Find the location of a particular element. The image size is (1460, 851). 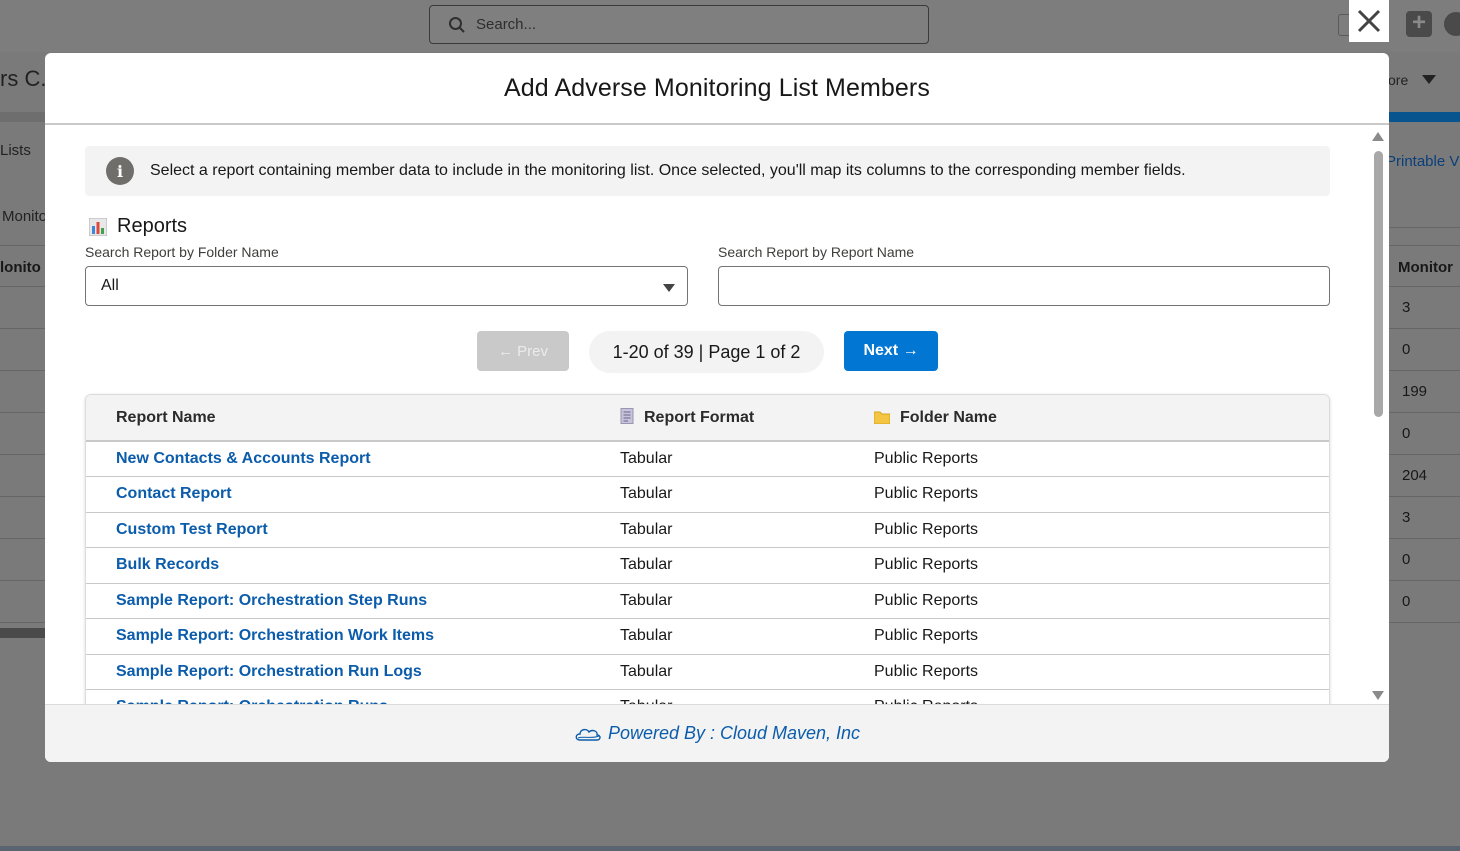

header-folder-name-text: Folder Name is located at coordinates (948, 417).